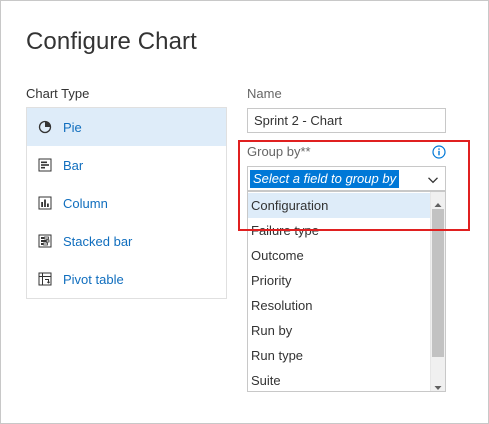 This screenshot has height=424, width=489. Describe the element at coordinates (45, 165) in the screenshot. I see `bar-icon` at that location.